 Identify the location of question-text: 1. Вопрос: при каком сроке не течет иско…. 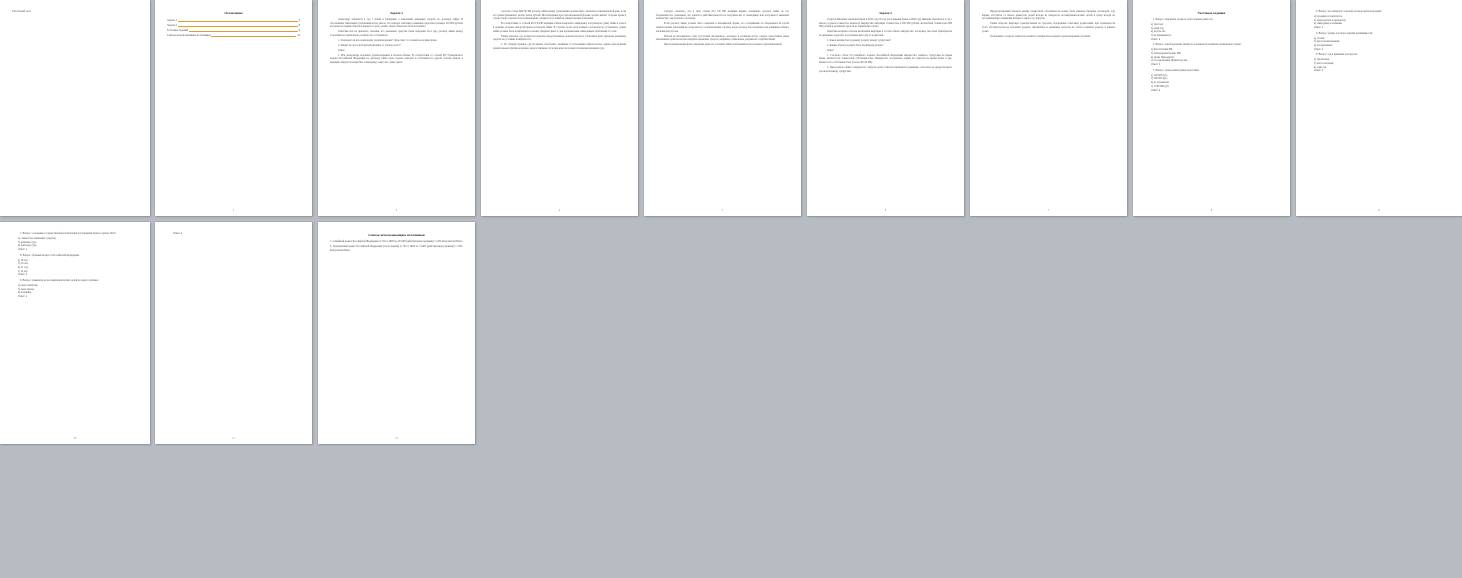
(1183, 19).